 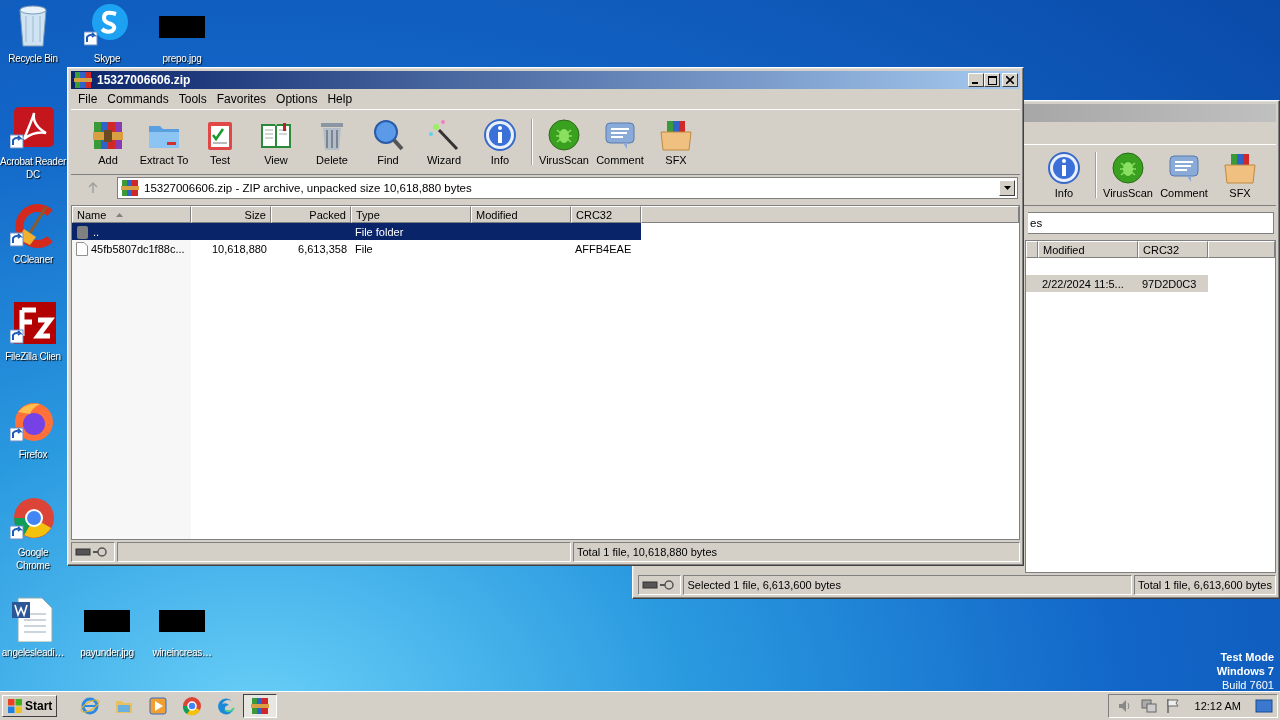 I want to click on maximize-icon, so click(x=992, y=80).